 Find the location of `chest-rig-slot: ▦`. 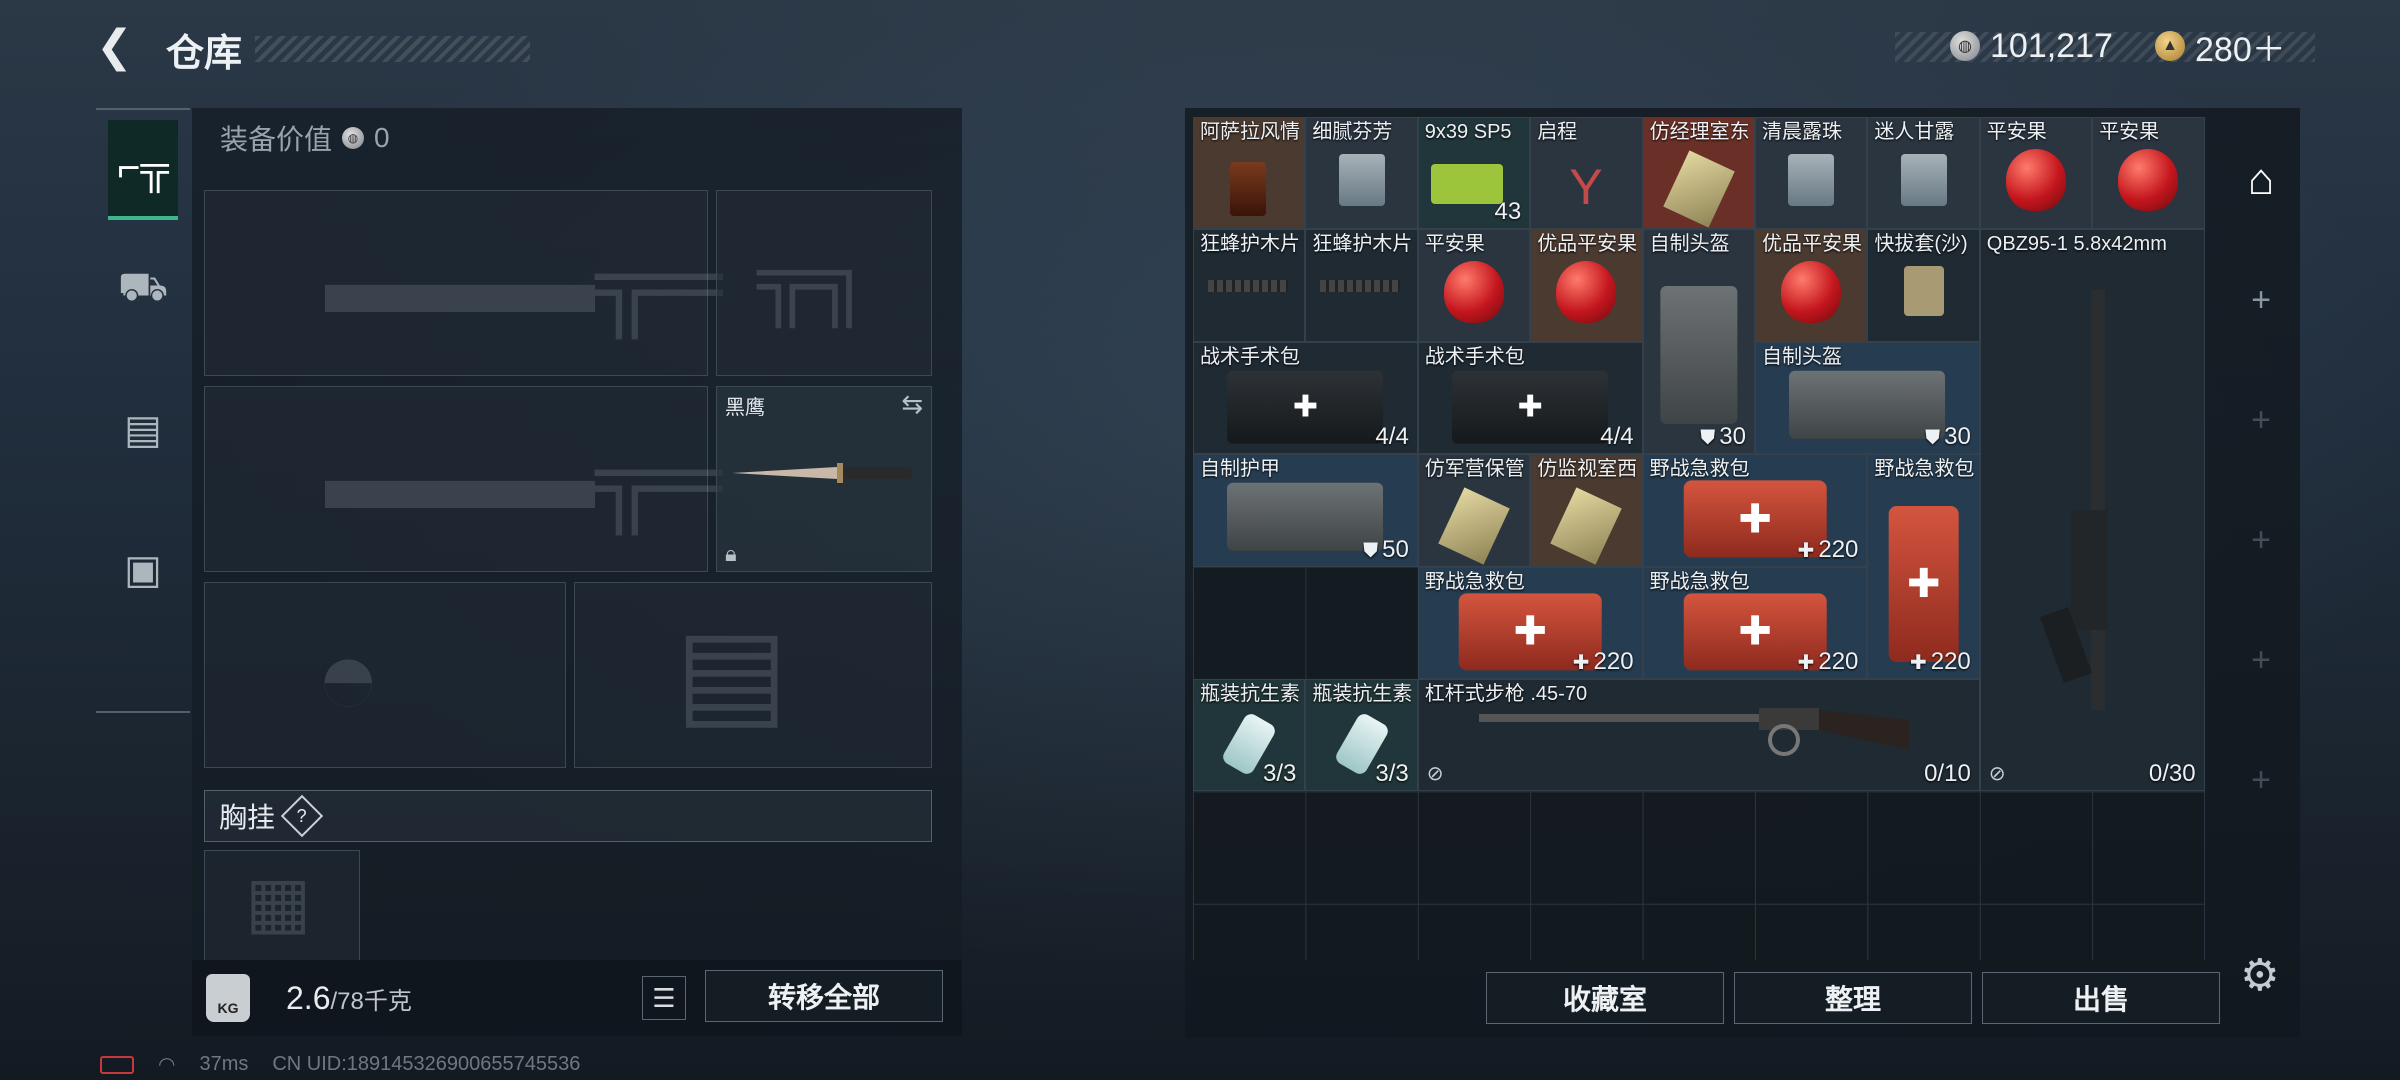

chest-rig-slot: ▦ is located at coordinates (282, 907).